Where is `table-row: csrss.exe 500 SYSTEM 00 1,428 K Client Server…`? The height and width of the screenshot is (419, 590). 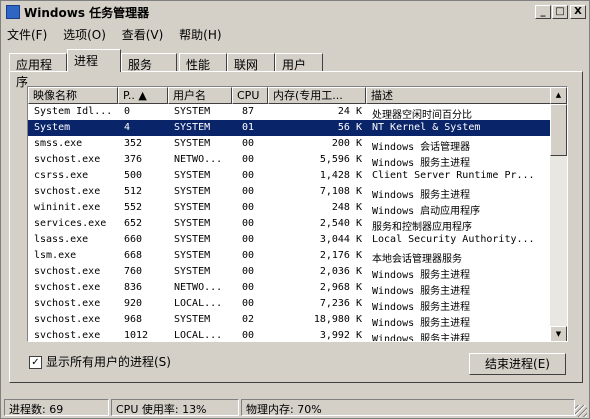 table-row: csrss.exe 500 SYSTEM 00 1,428 K Client Server… is located at coordinates (290, 176).